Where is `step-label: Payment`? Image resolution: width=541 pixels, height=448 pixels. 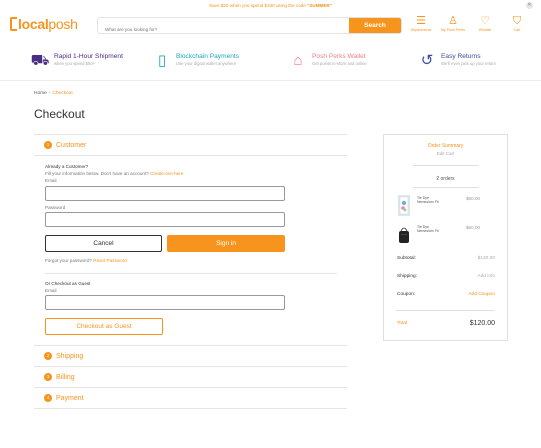 step-label: Payment is located at coordinates (70, 398).